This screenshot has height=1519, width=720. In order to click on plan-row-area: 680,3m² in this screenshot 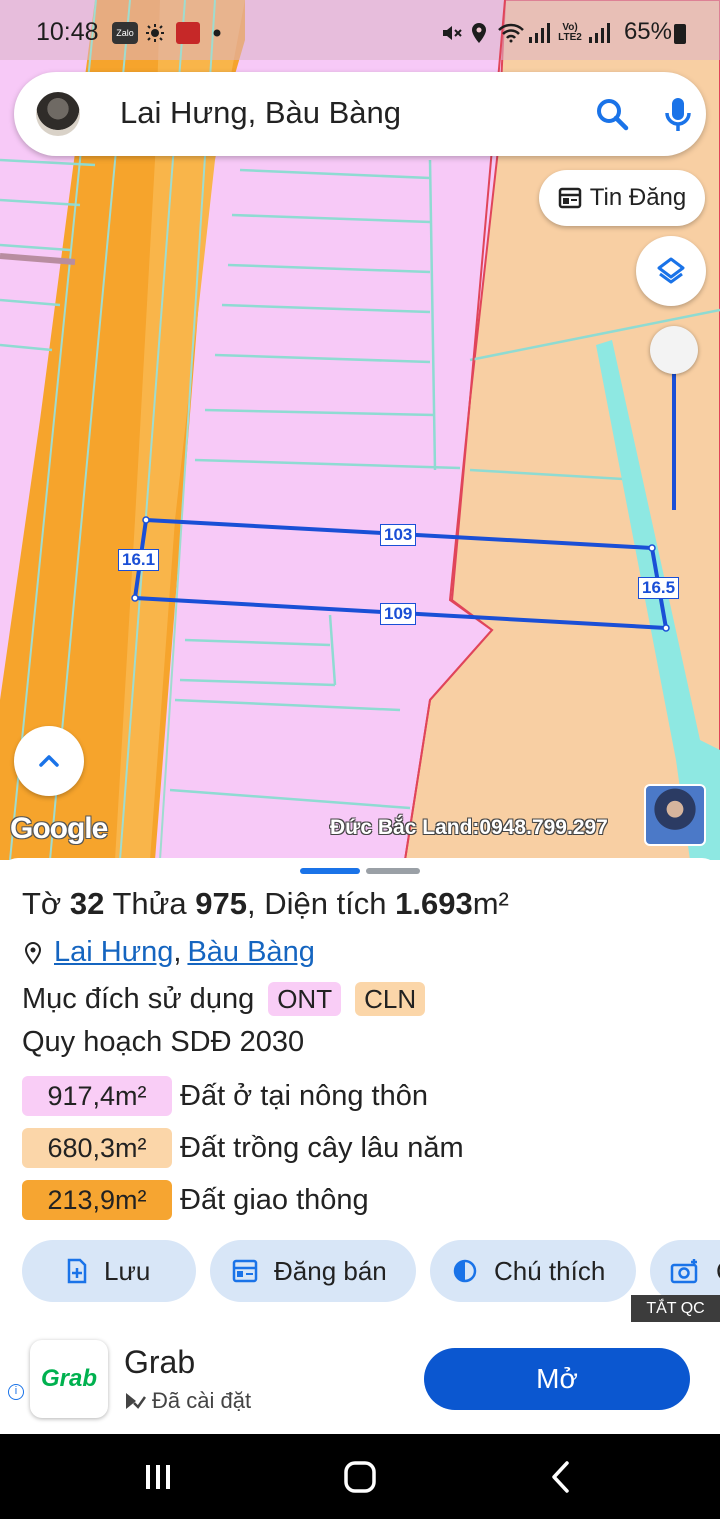, I will do `click(97, 1148)`.